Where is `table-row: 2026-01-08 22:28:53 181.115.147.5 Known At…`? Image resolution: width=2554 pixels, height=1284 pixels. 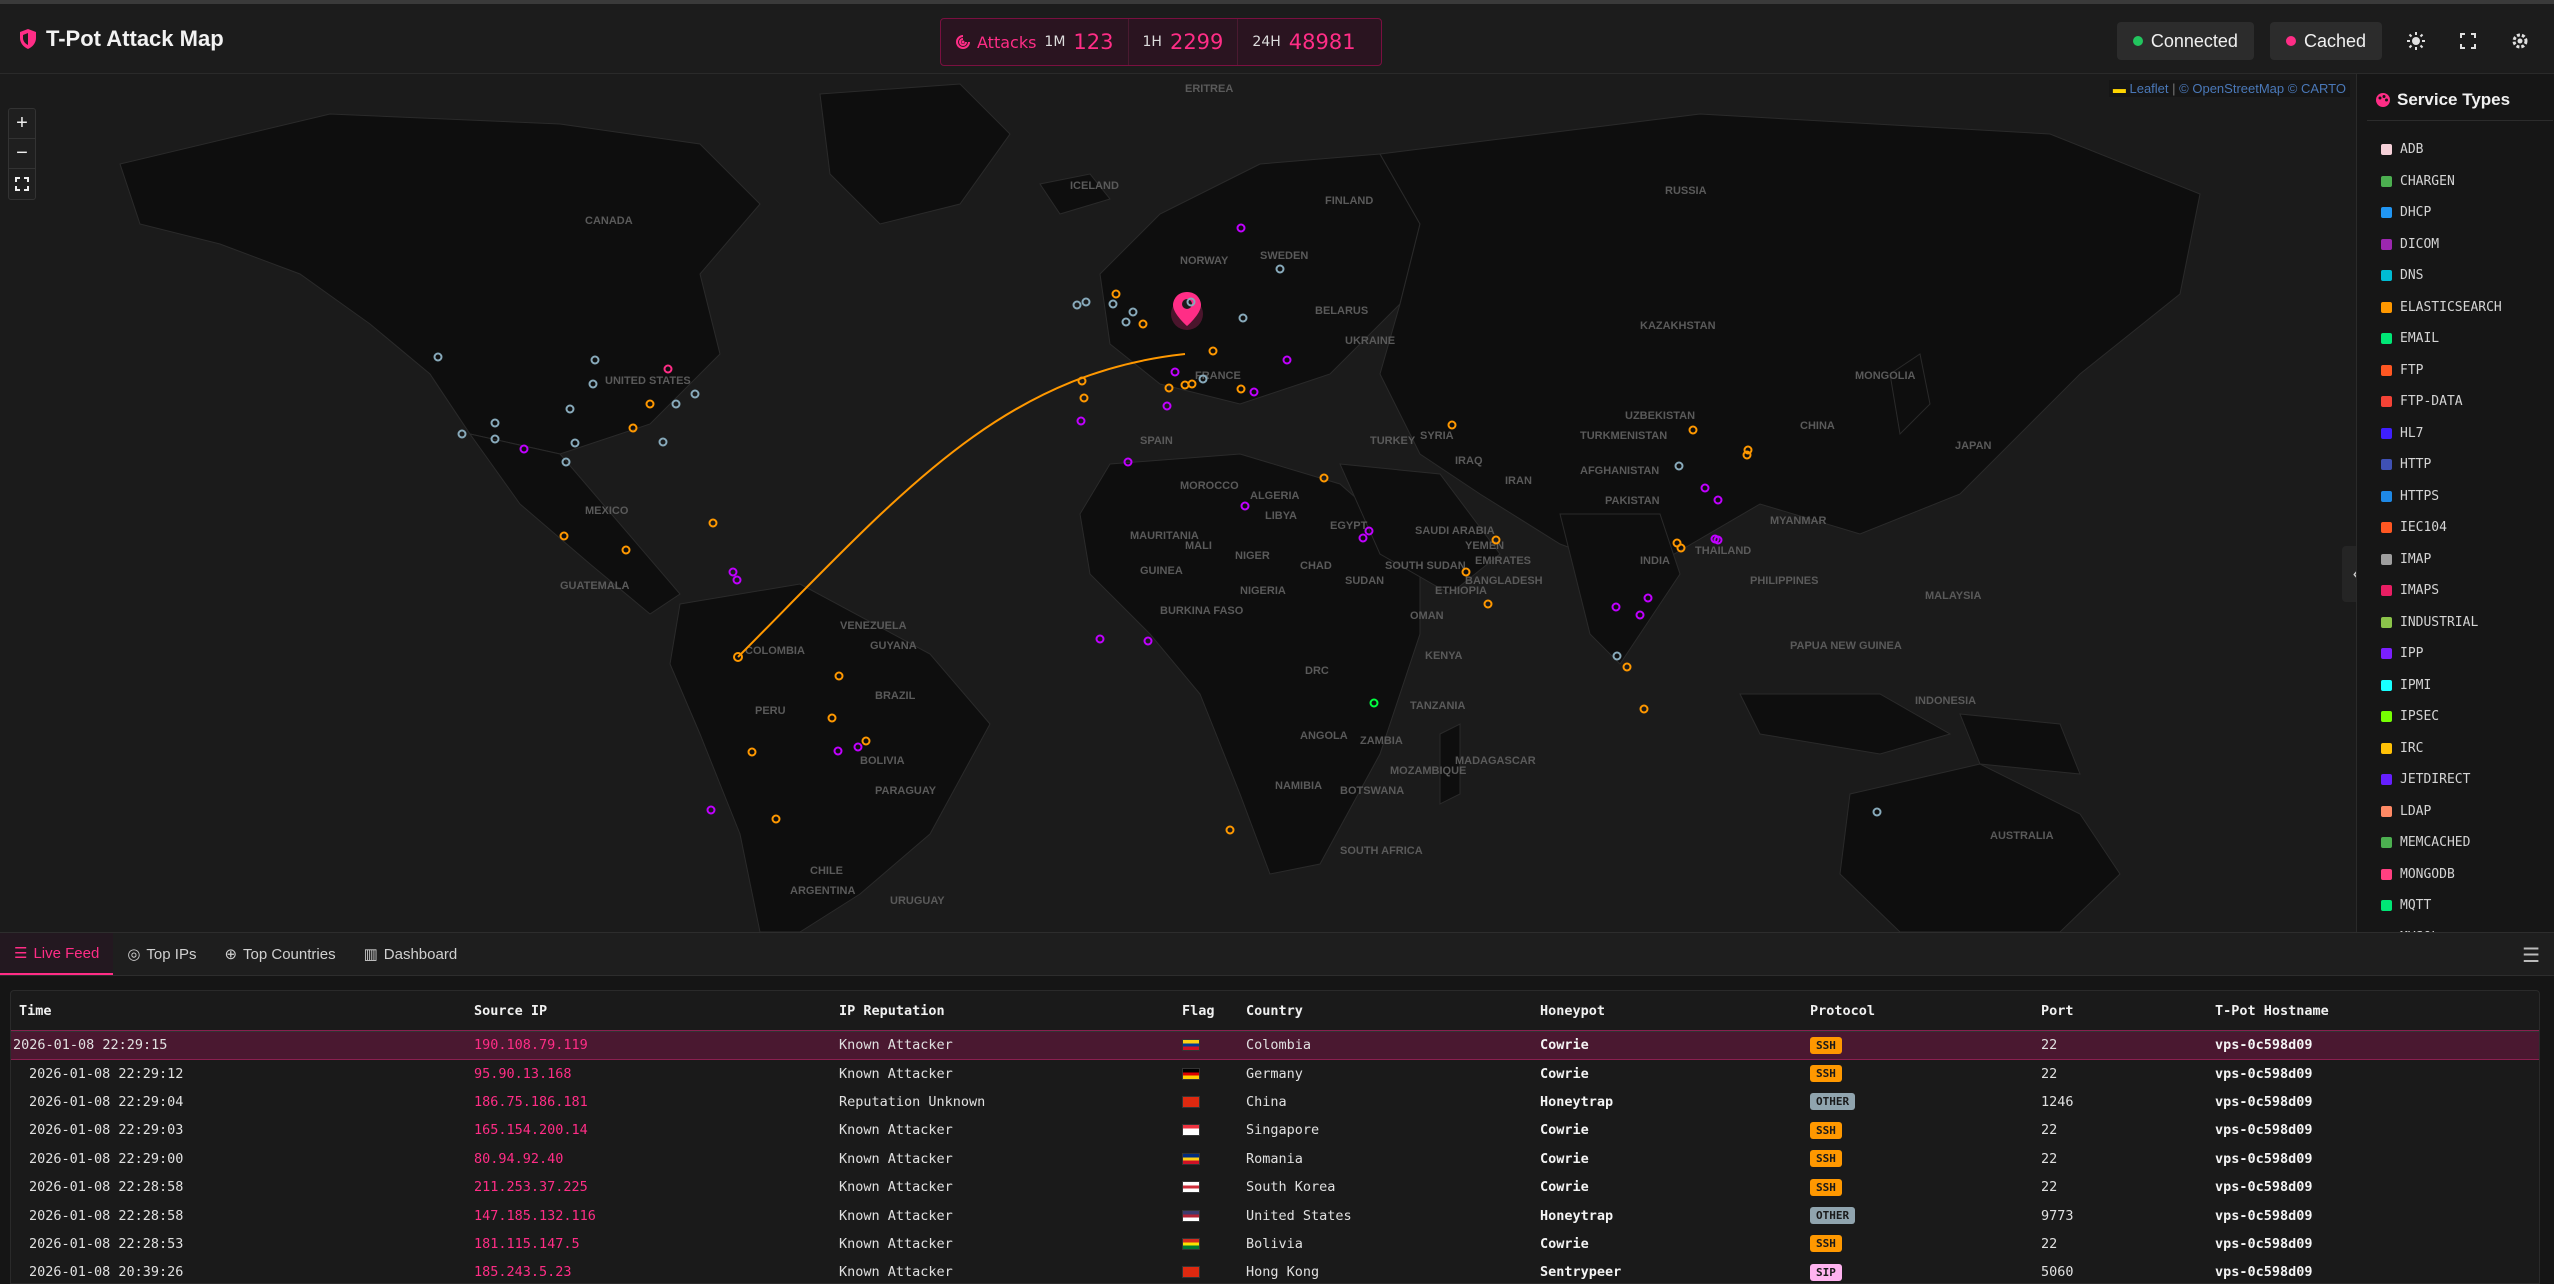 table-row: 2026-01-08 22:28:53 181.115.147.5 Known At… is located at coordinates (1275, 1244).